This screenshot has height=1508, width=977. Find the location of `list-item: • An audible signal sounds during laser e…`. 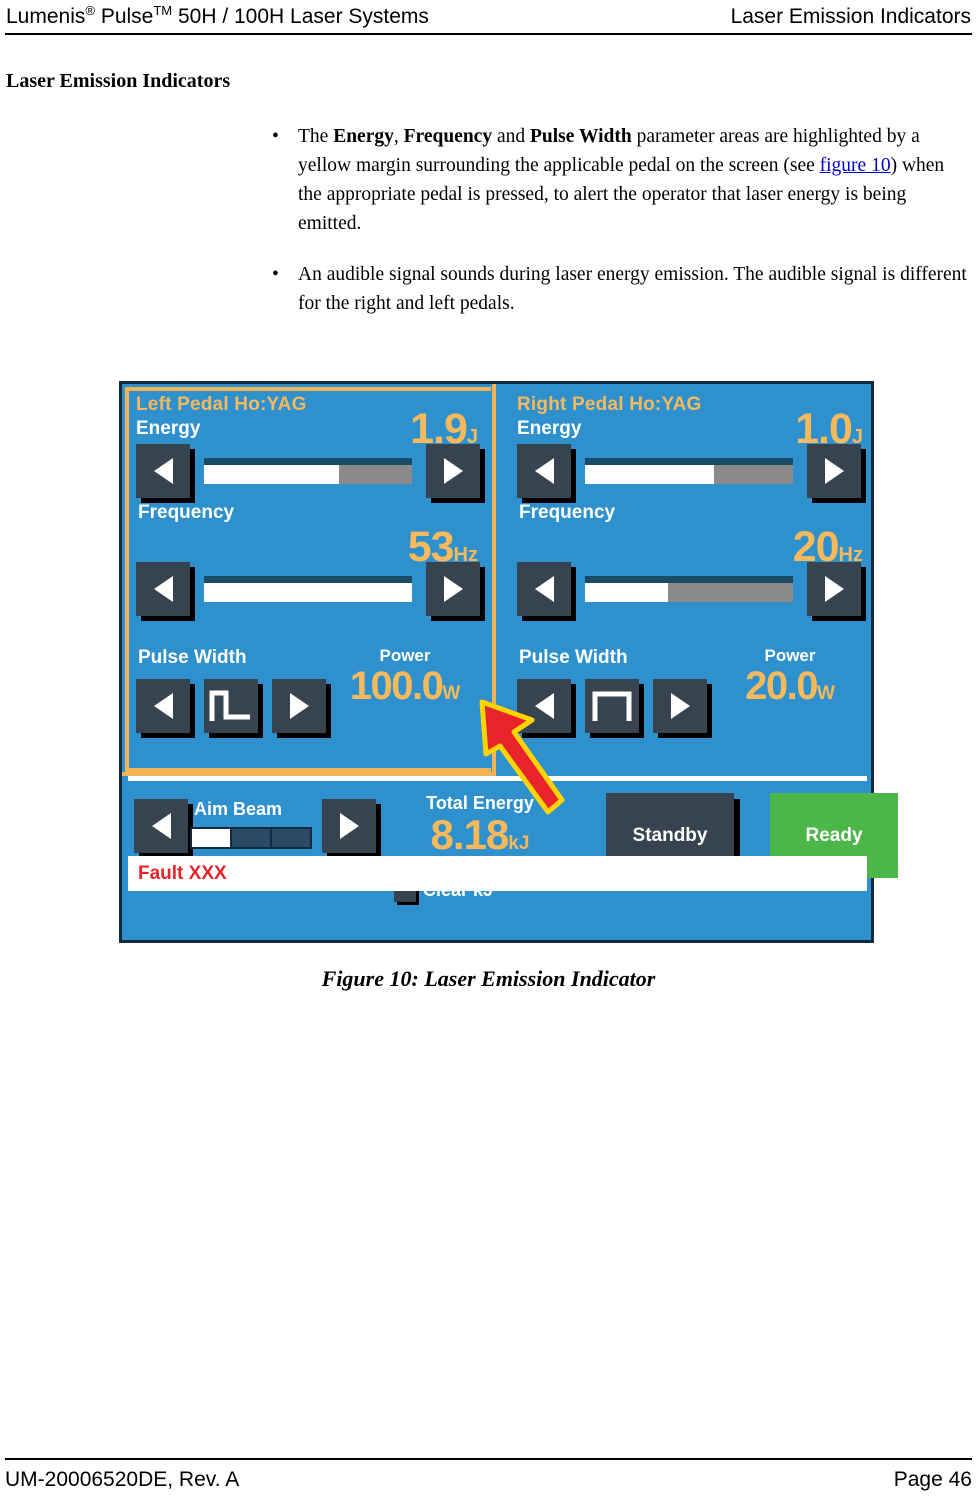

list-item: • An audible signal sounds during laser e… is located at coordinates (618, 289).